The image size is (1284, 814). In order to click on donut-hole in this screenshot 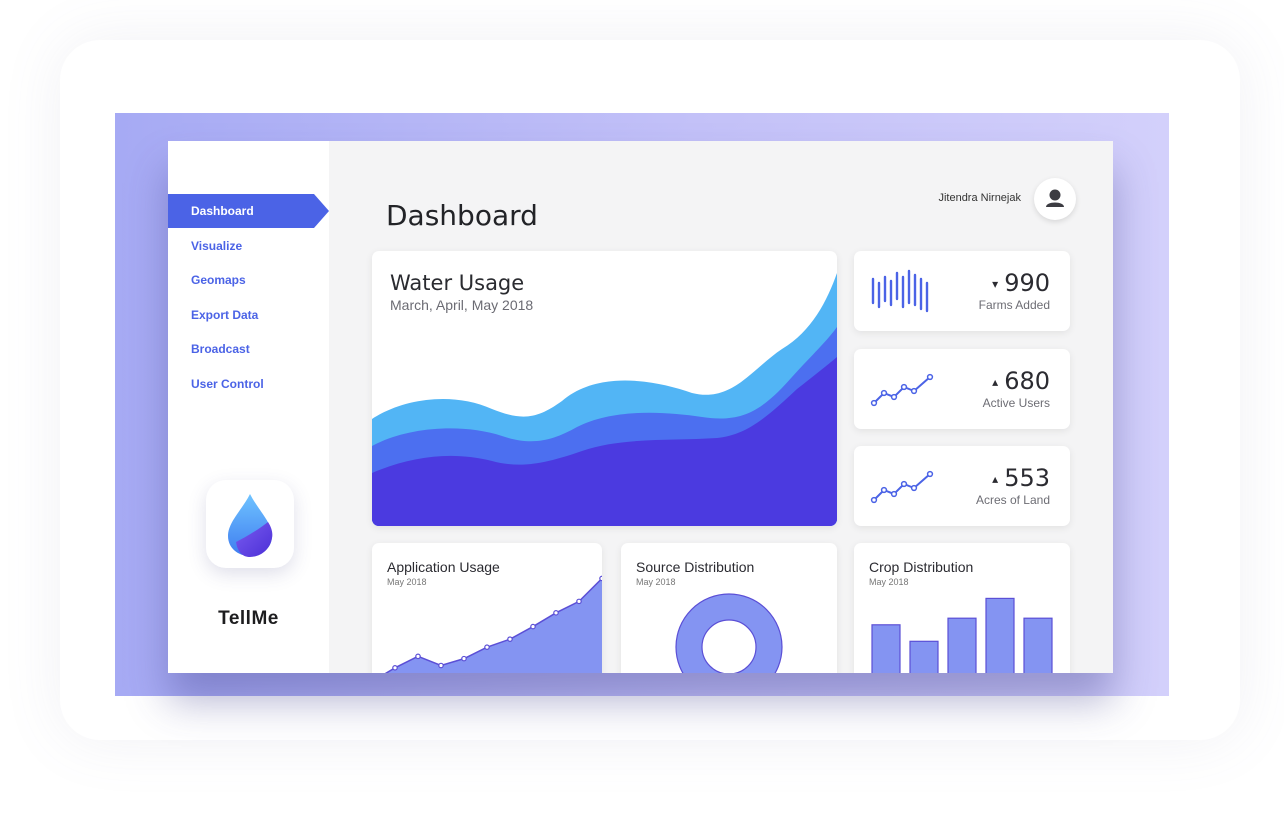, I will do `click(729, 646)`.